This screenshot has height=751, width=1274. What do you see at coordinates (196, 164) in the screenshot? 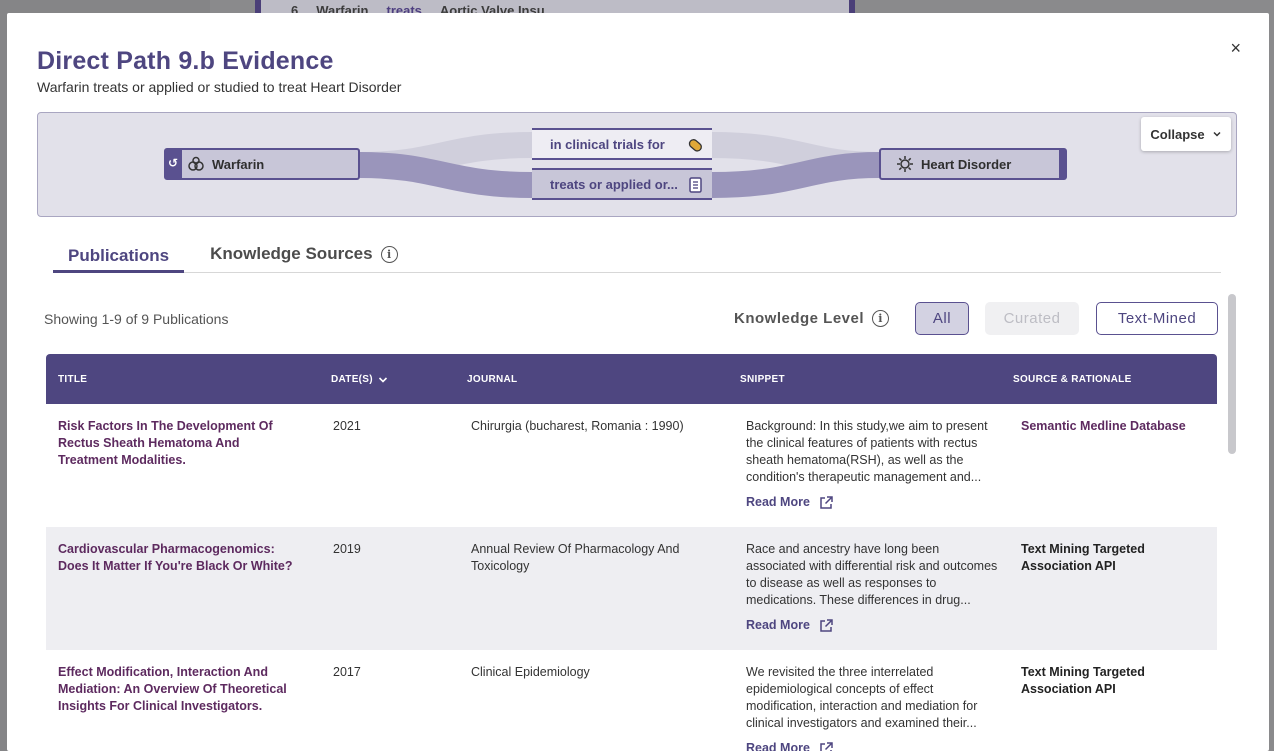
I see `drug-icon` at bounding box center [196, 164].